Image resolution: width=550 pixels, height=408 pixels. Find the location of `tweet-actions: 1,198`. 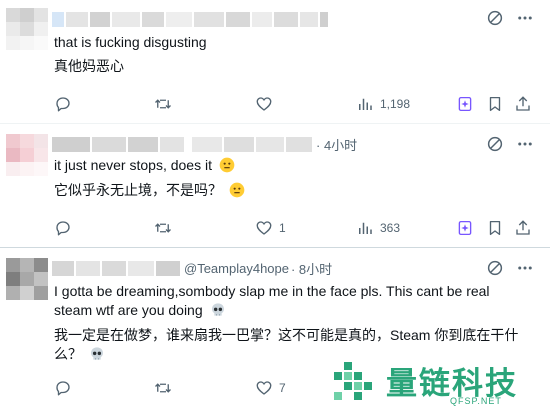

tweet-actions: 1,198 is located at coordinates (295, 104).